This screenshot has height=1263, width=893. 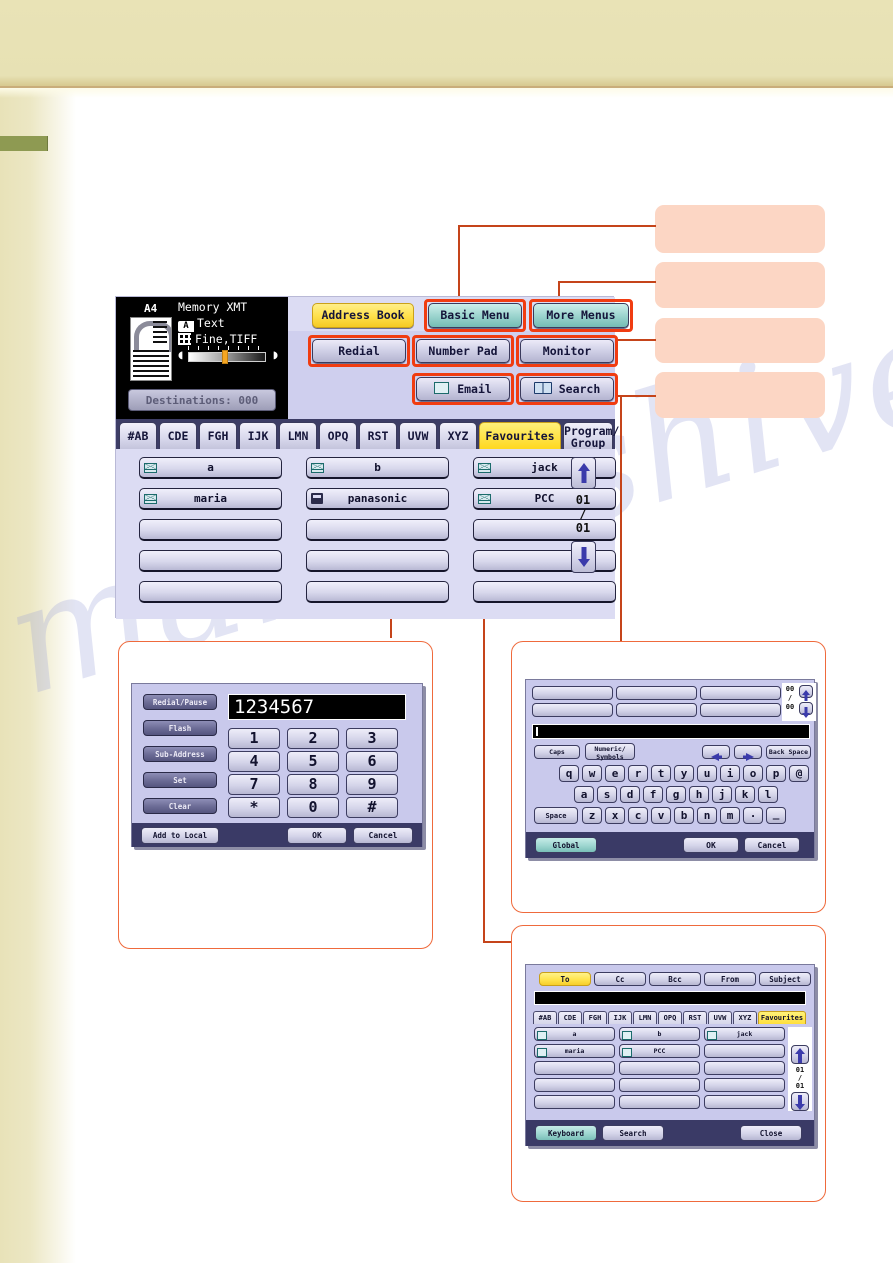 I want to click on key-j: j, so click(x=722, y=794).